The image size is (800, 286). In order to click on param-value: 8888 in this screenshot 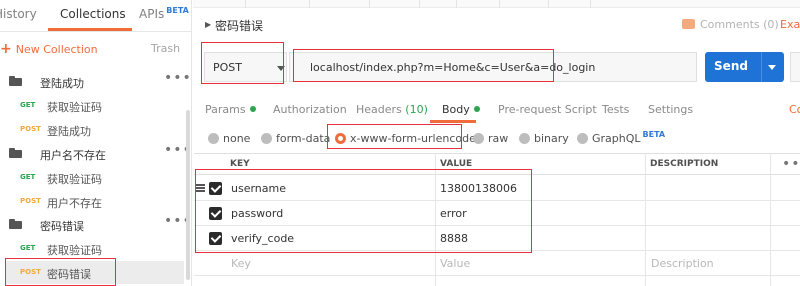, I will do `click(454, 238)`.